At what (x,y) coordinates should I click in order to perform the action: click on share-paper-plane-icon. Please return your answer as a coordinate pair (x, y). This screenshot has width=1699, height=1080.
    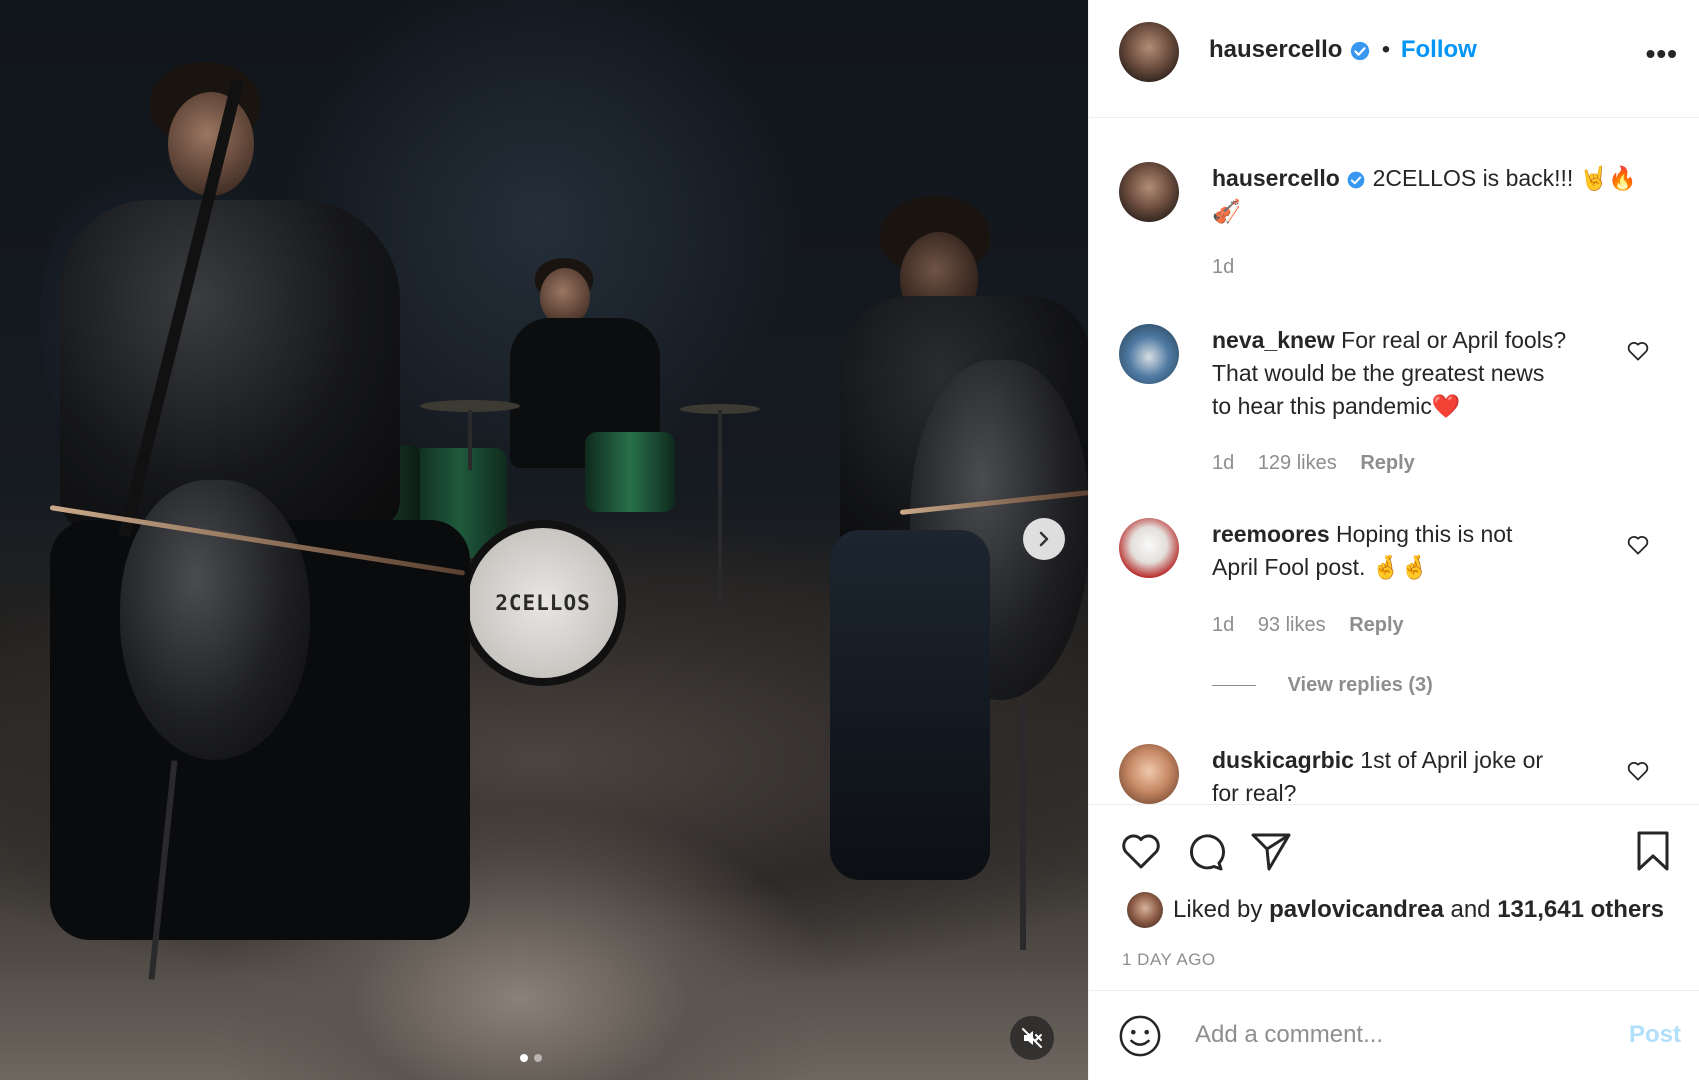
    Looking at the image, I should click on (1271, 851).